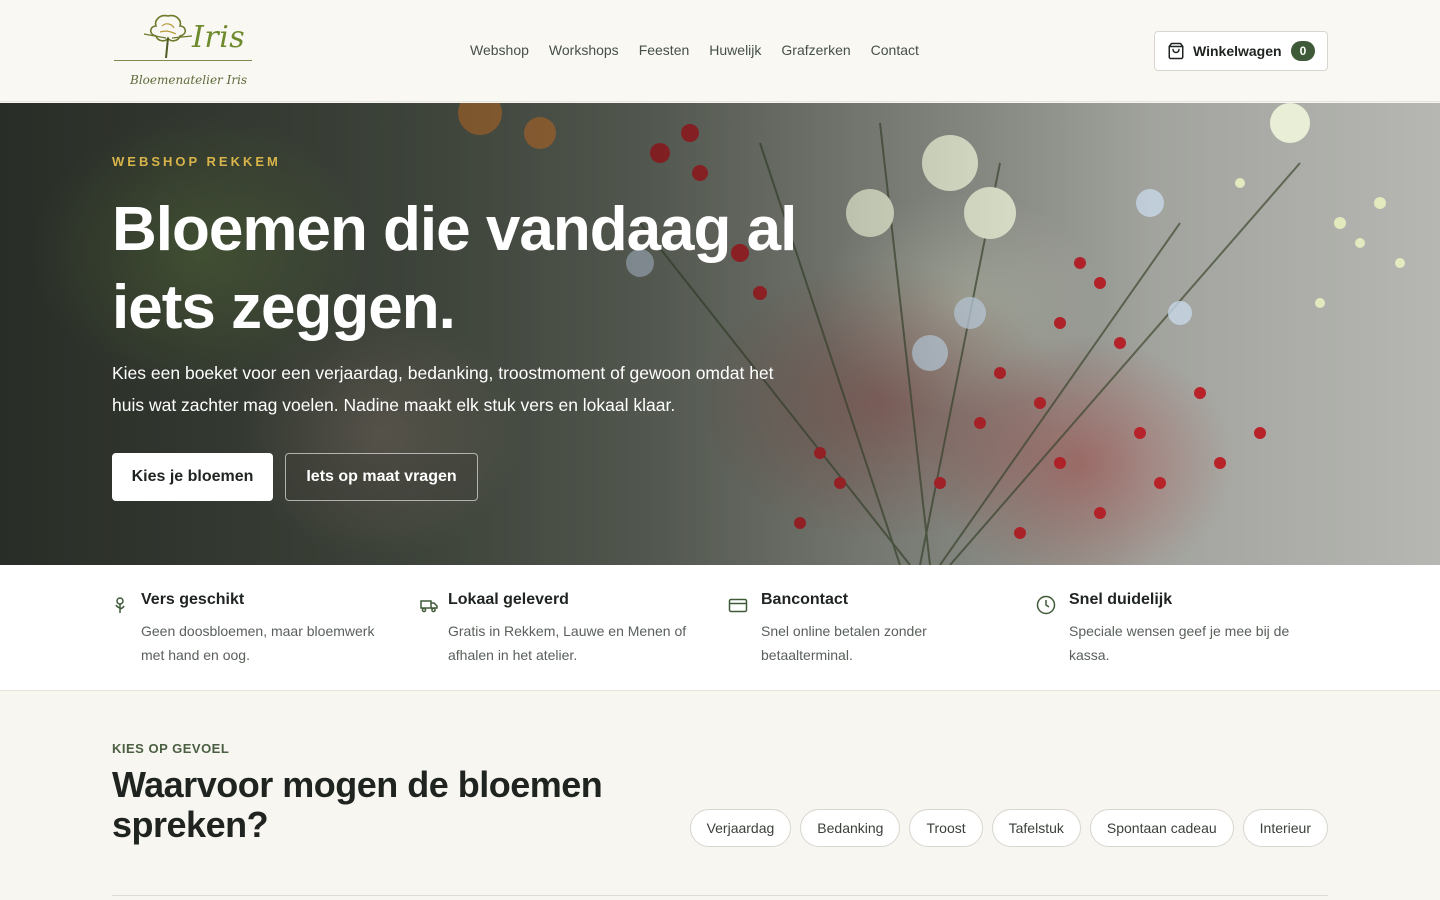  I want to click on chip-verjaardag: Verjaardag, so click(740, 828).